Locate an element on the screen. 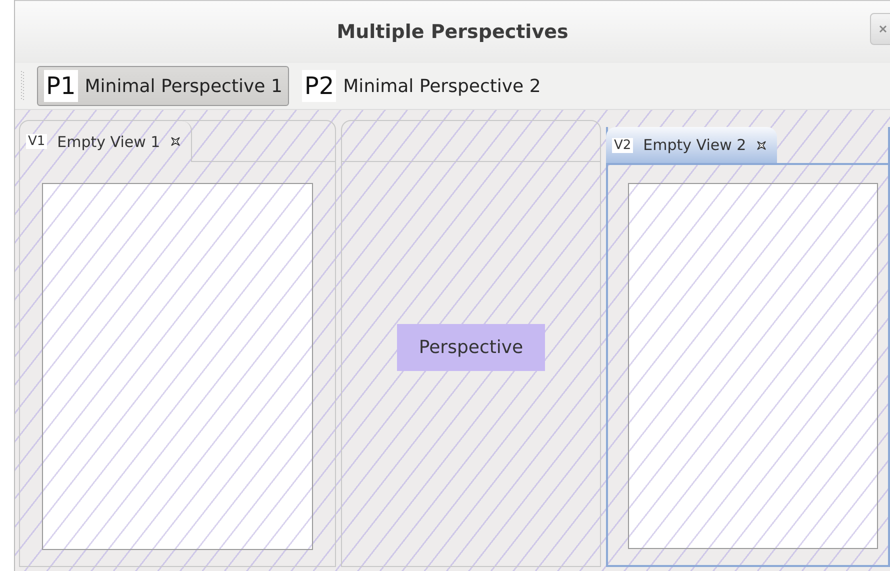 The height and width of the screenshot is (571, 890). perspective-tab: P1 Minimal Perspective 1 is located at coordinates (163, 86).